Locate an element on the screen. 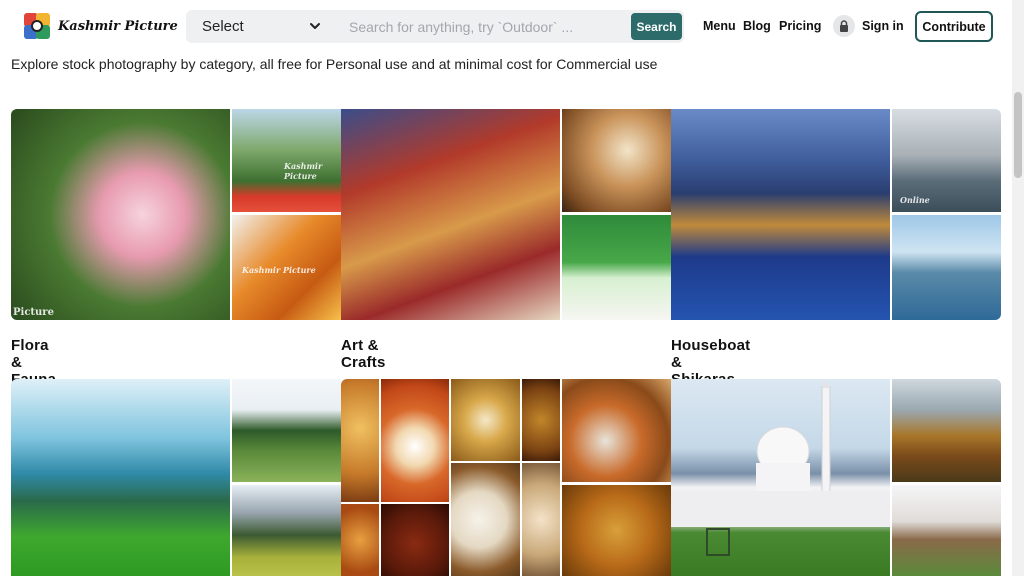  clock-tower-photo is located at coordinates (946, 530).